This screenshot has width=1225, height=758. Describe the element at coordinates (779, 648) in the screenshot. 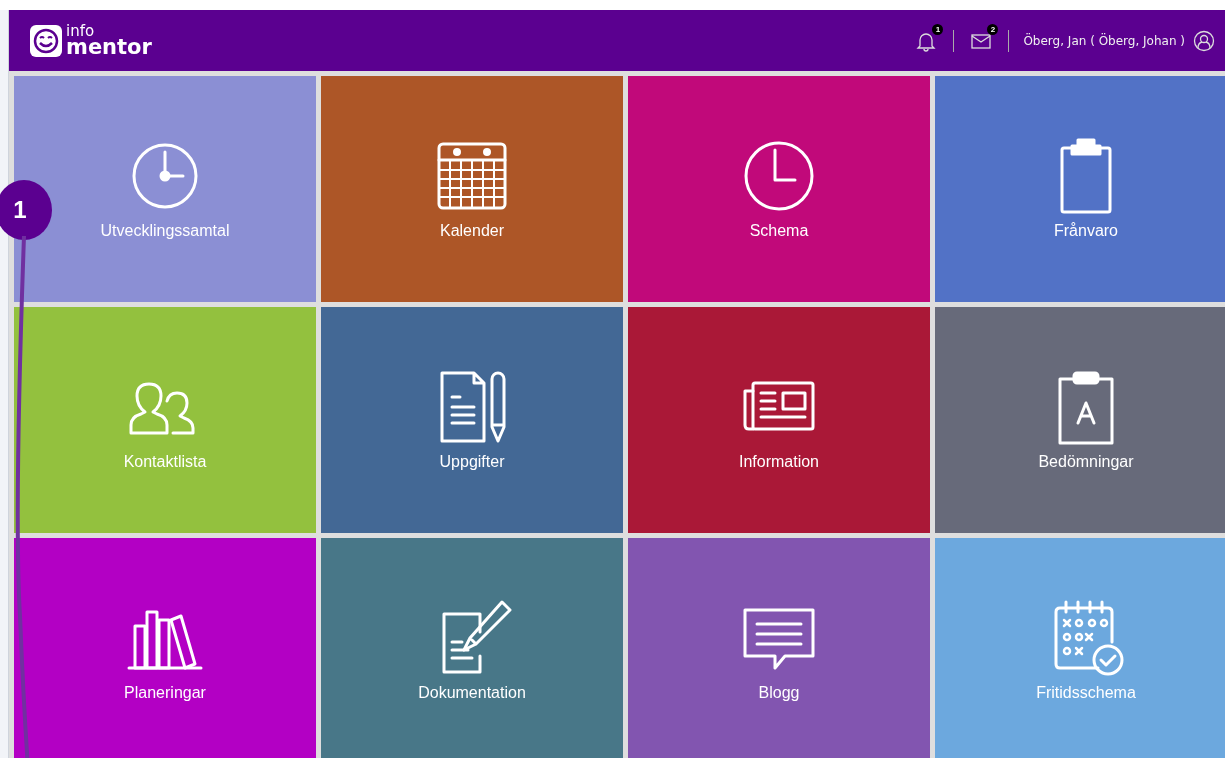

I see `app-tile: Blogg` at that location.